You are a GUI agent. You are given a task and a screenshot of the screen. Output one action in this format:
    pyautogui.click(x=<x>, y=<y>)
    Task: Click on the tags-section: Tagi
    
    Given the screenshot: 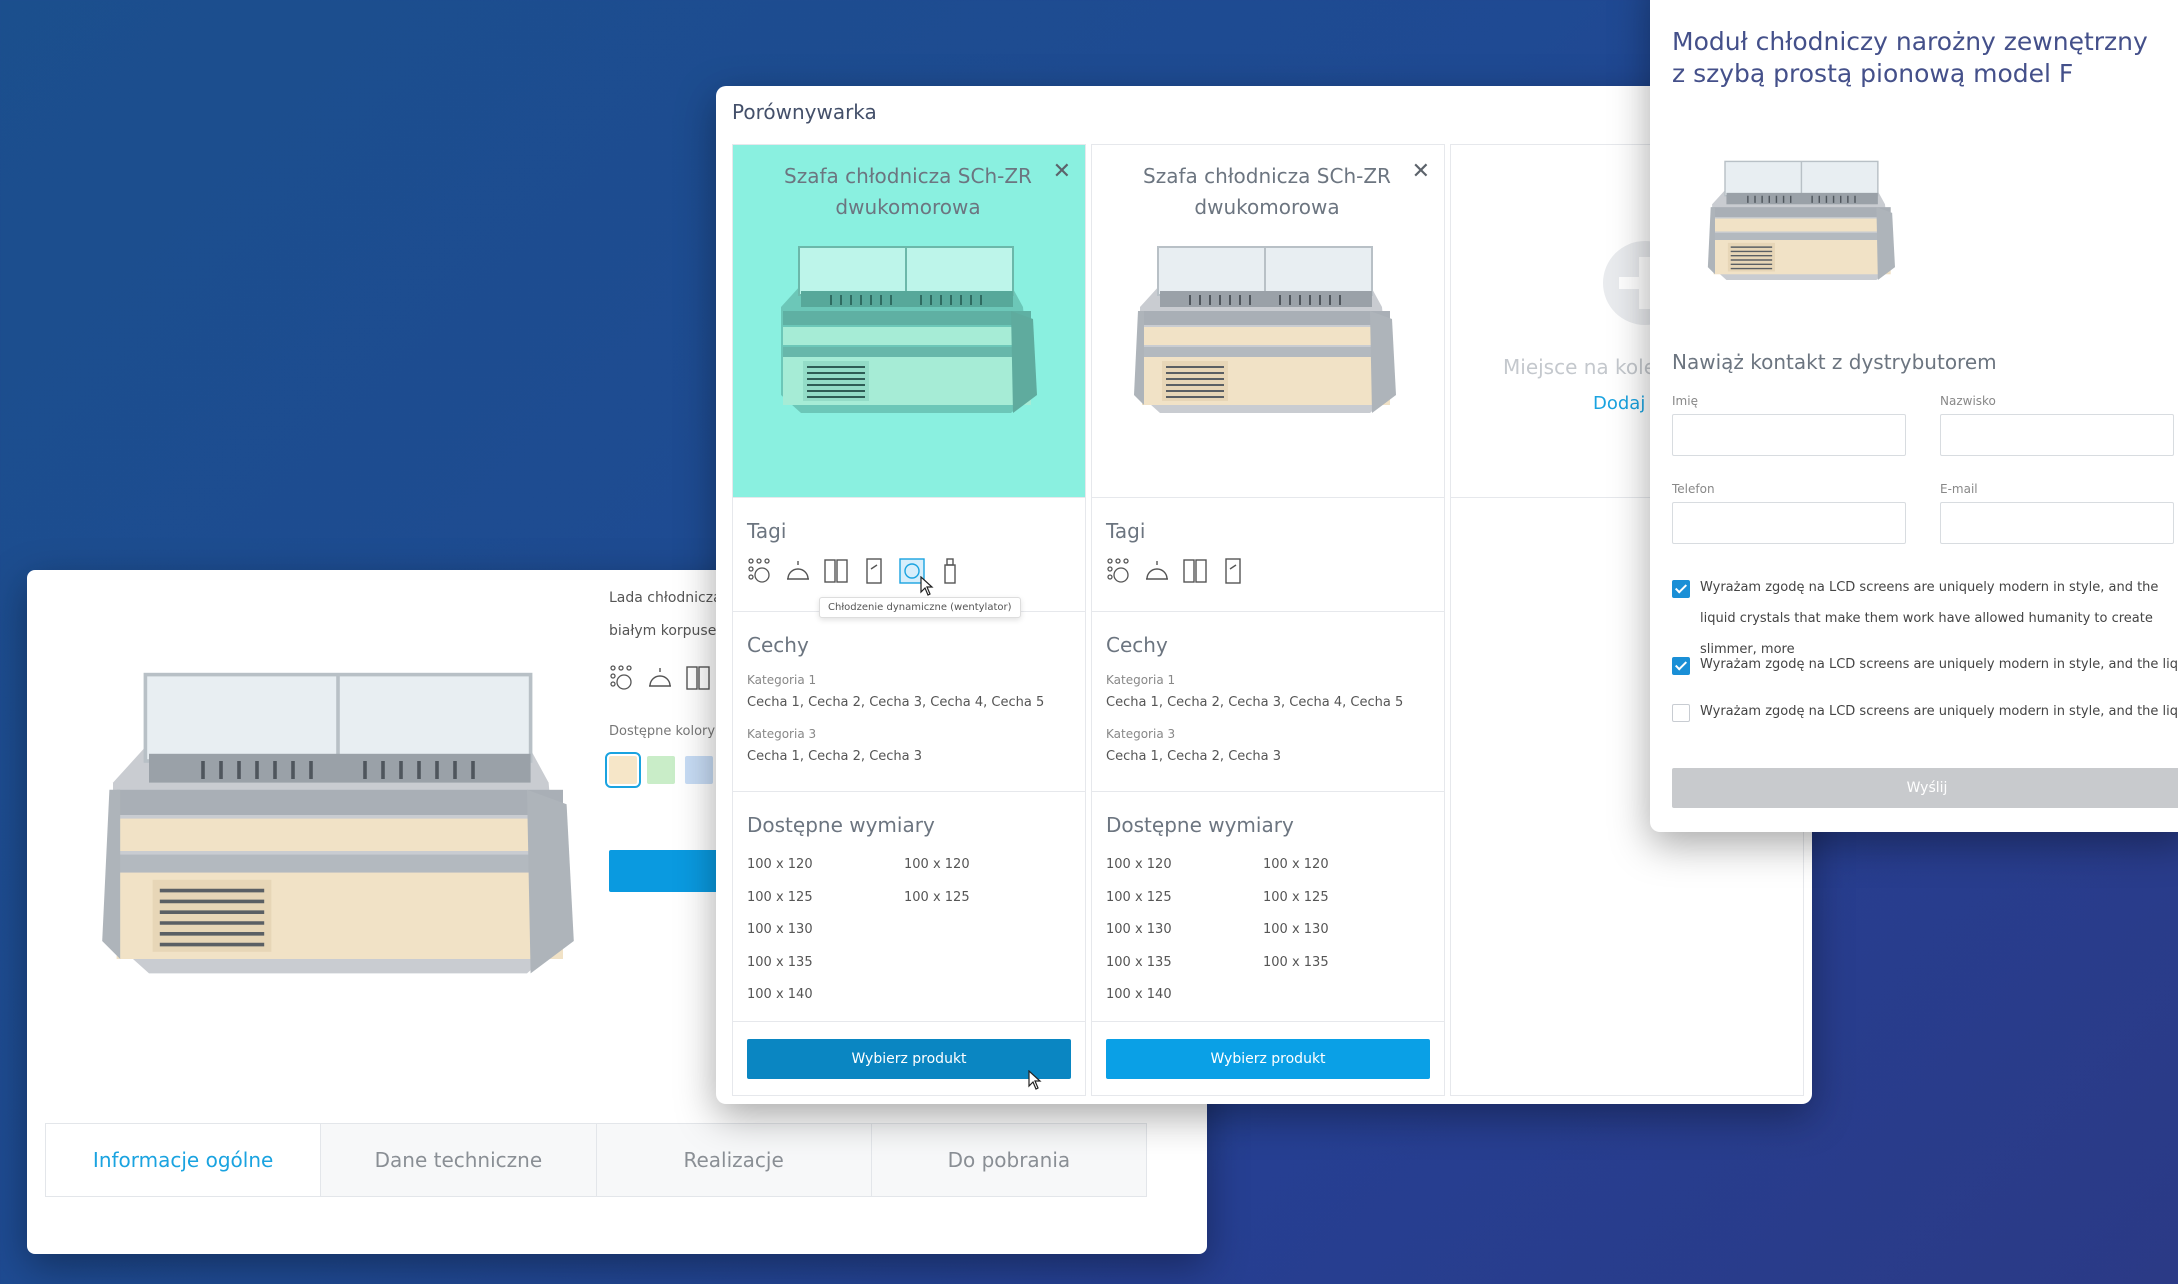 What is the action you would take?
    pyautogui.click(x=1268, y=554)
    